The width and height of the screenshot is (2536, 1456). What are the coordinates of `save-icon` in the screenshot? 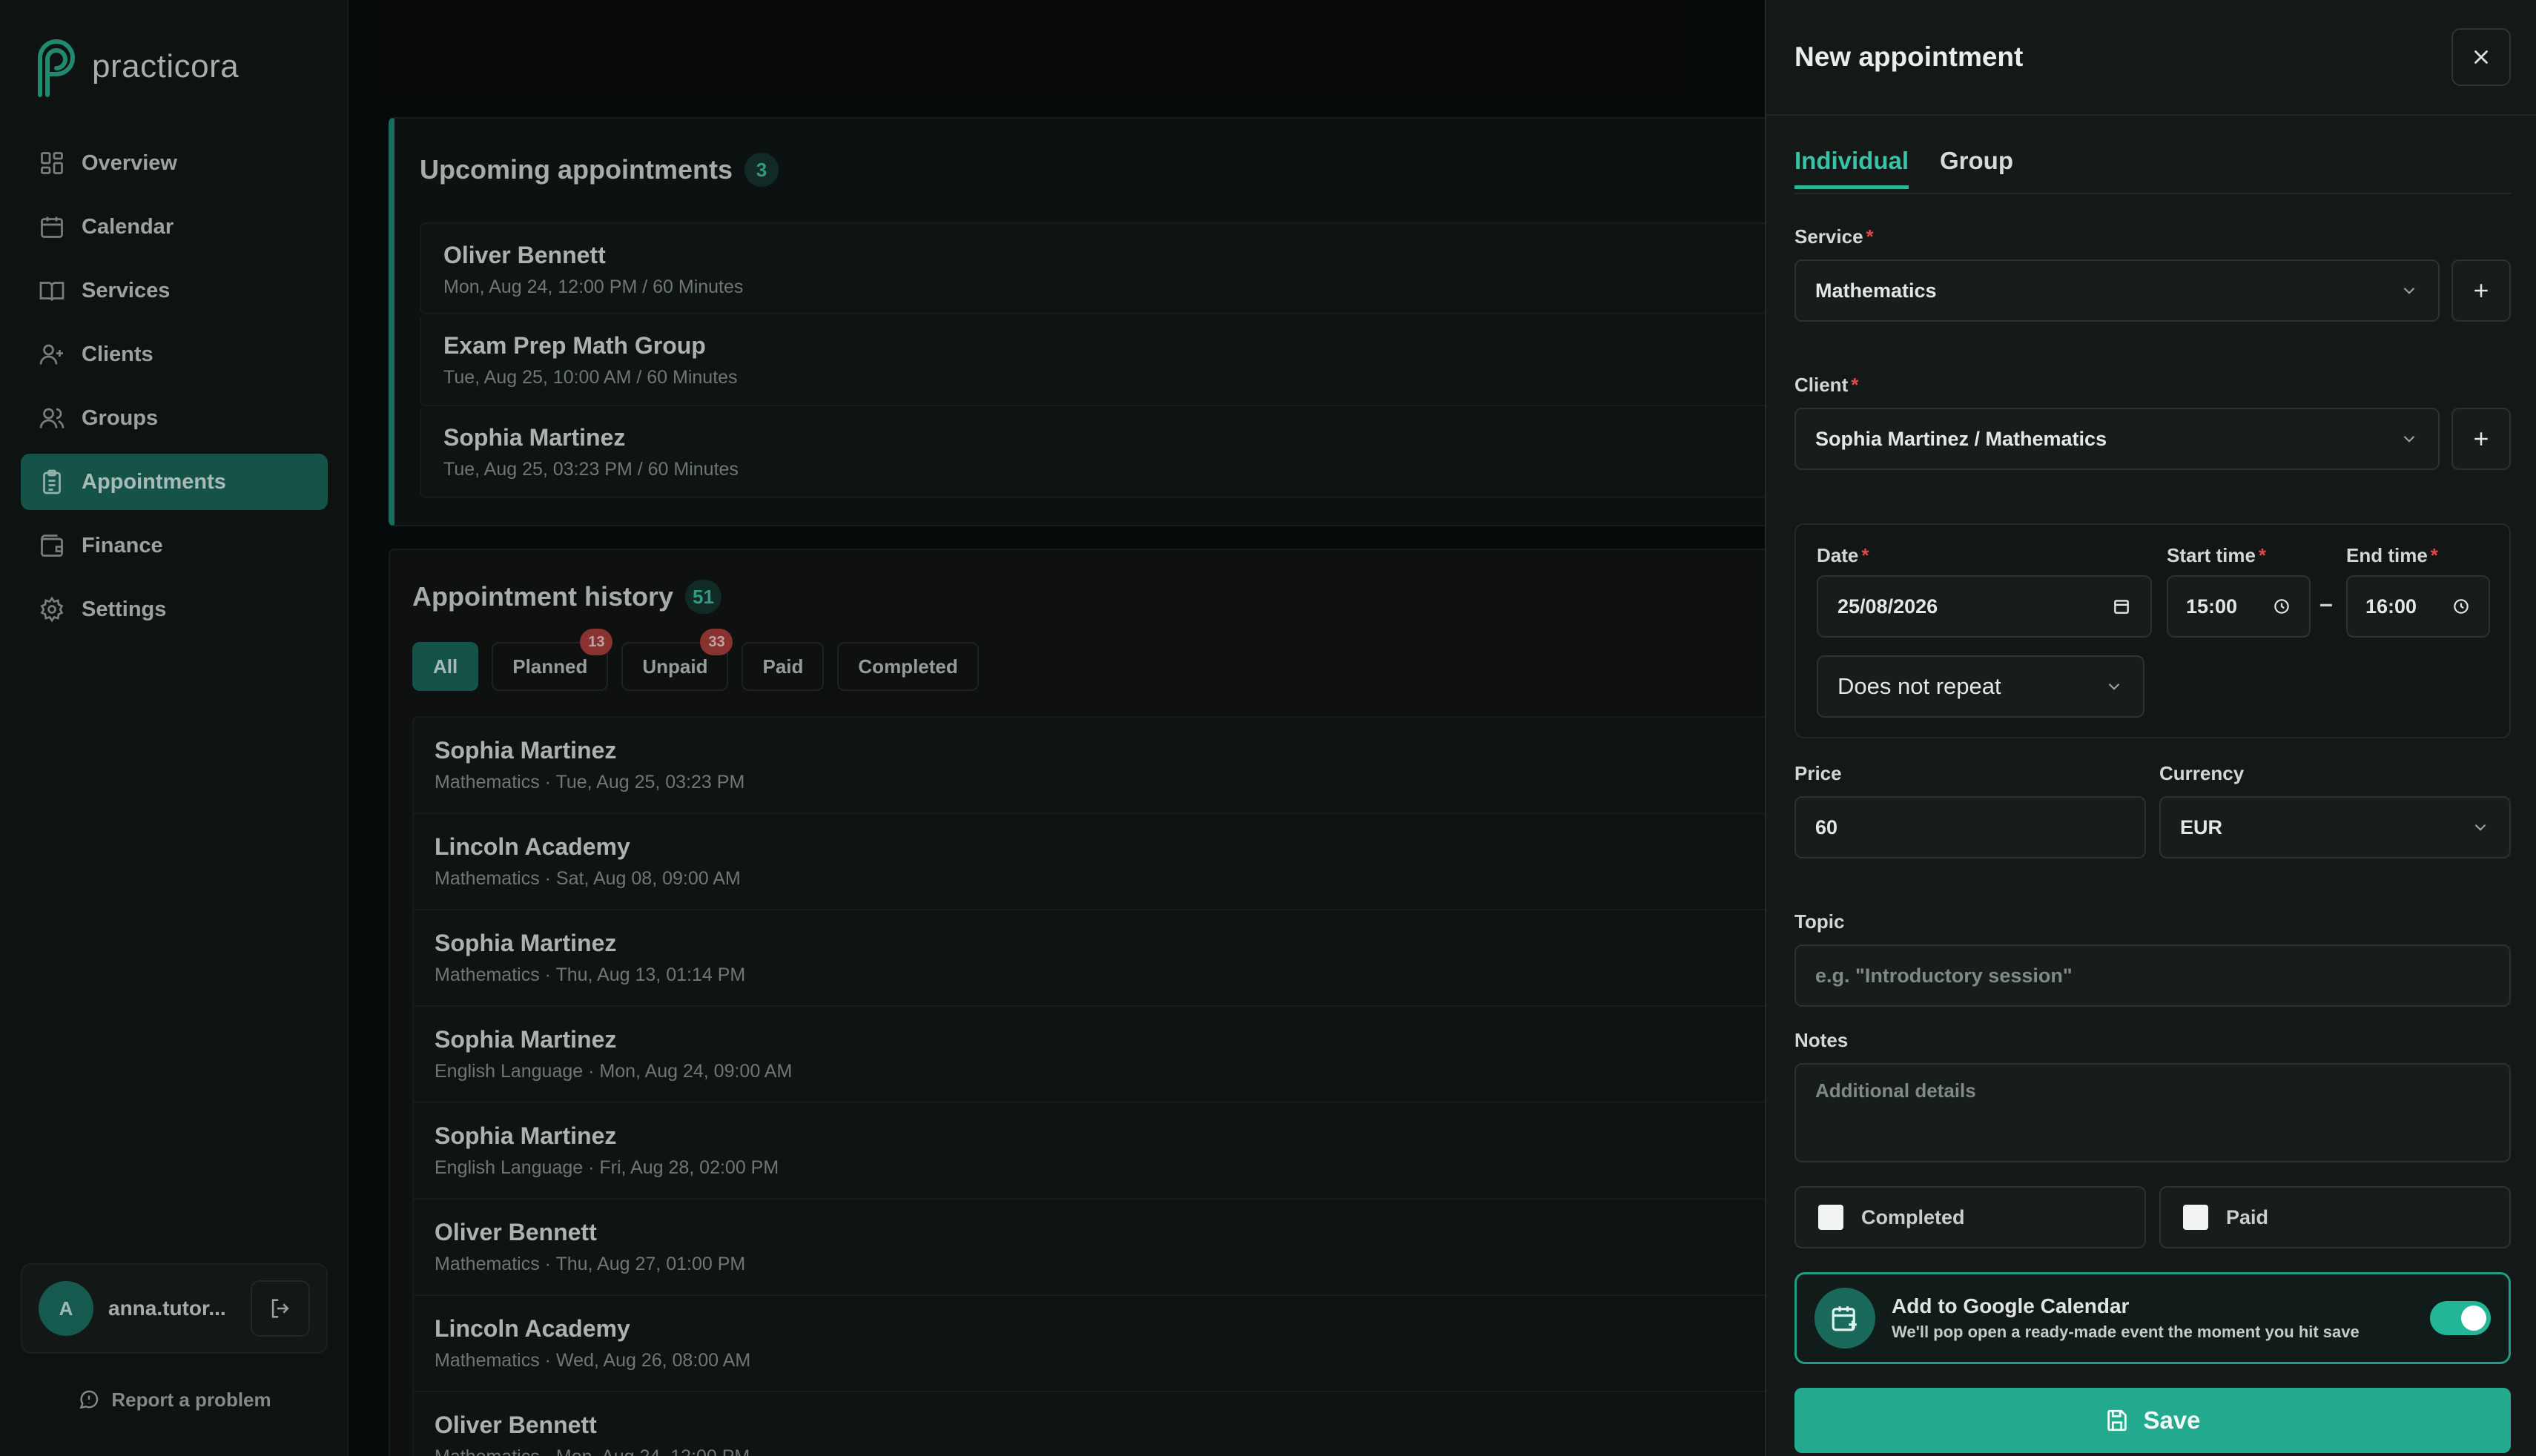 It's located at (2117, 1421).